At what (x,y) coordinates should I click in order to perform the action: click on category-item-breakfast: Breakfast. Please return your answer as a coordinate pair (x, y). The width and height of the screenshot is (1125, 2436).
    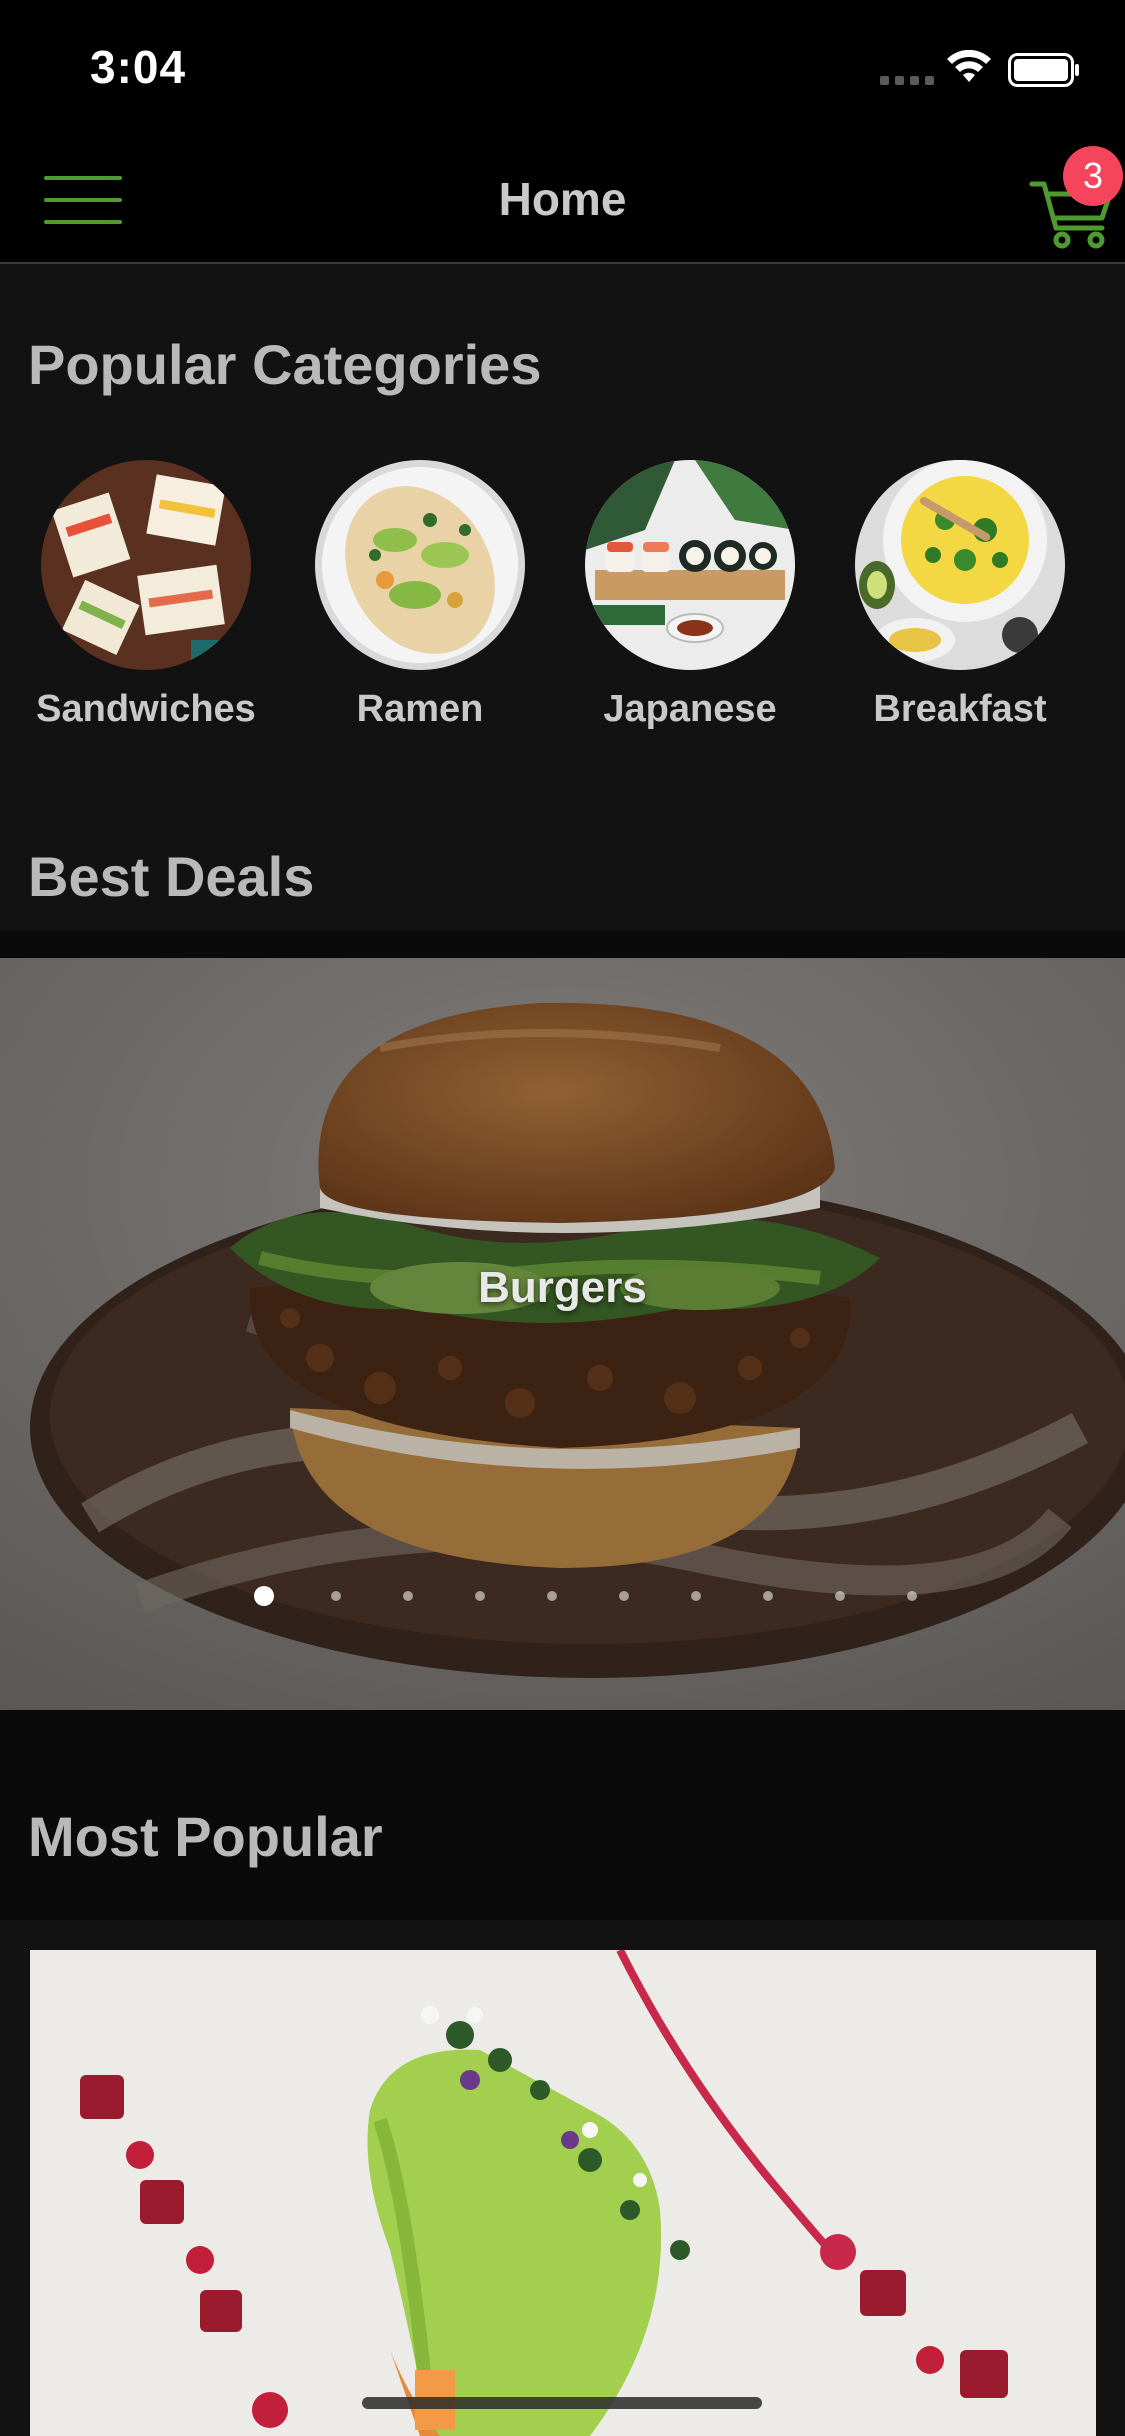
    Looking at the image, I should click on (960, 595).